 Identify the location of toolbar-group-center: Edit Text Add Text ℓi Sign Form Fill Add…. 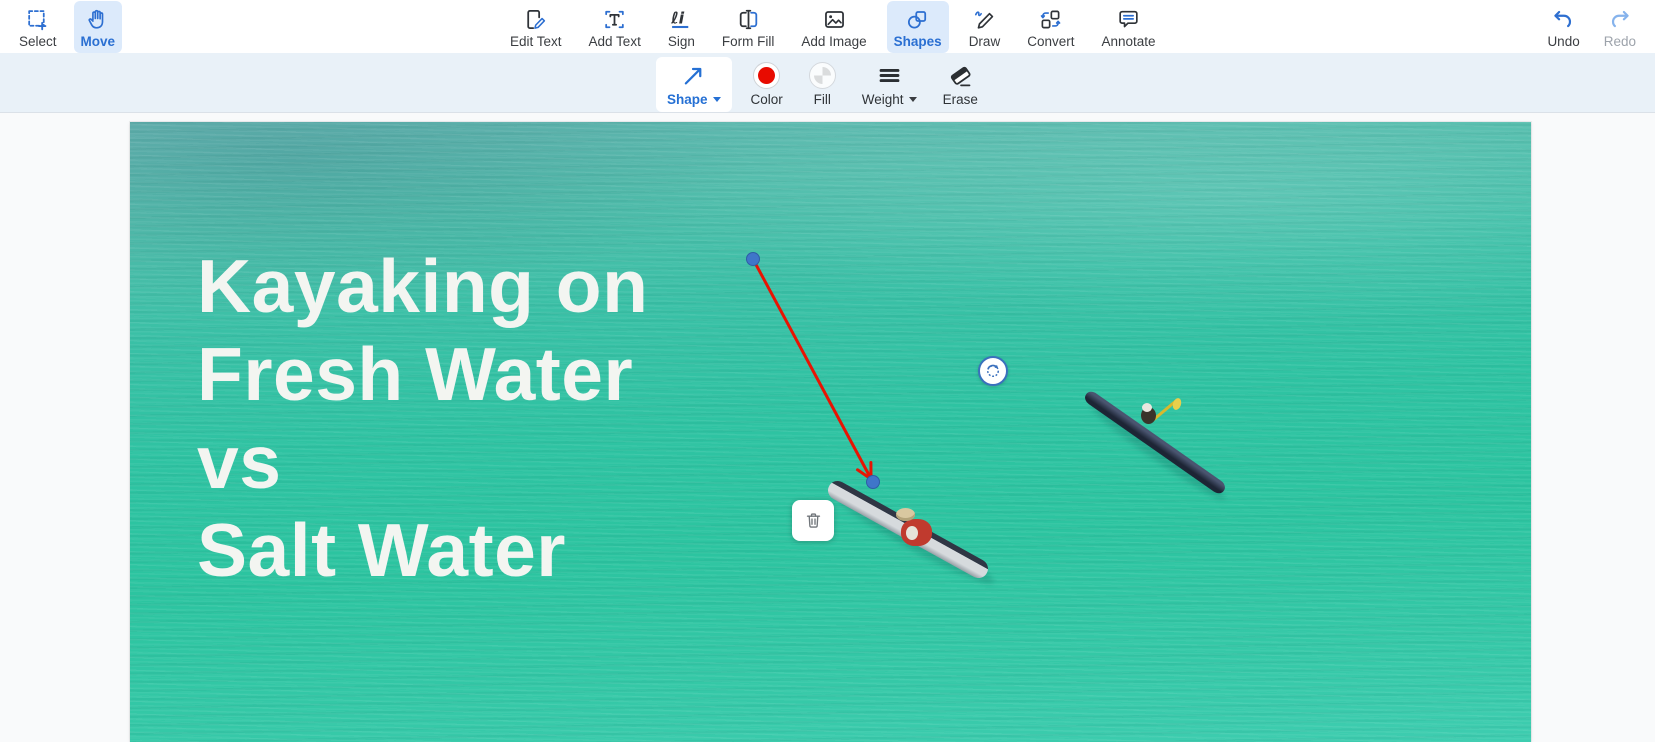
(833, 27).